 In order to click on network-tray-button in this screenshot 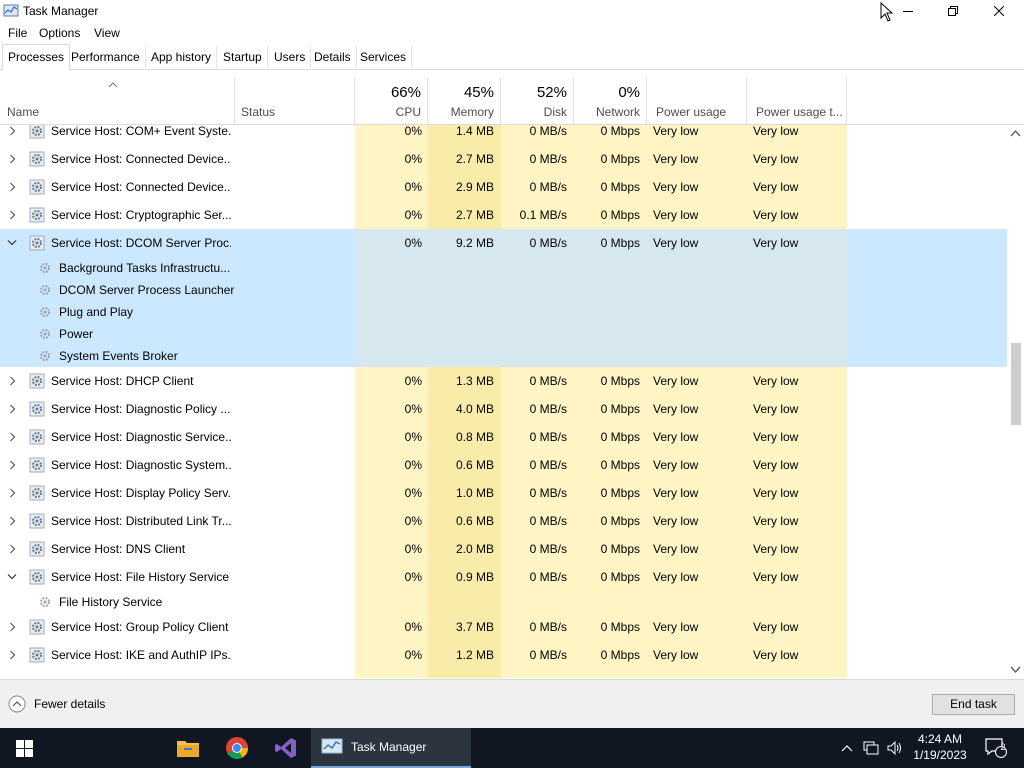, I will do `click(871, 748)`.